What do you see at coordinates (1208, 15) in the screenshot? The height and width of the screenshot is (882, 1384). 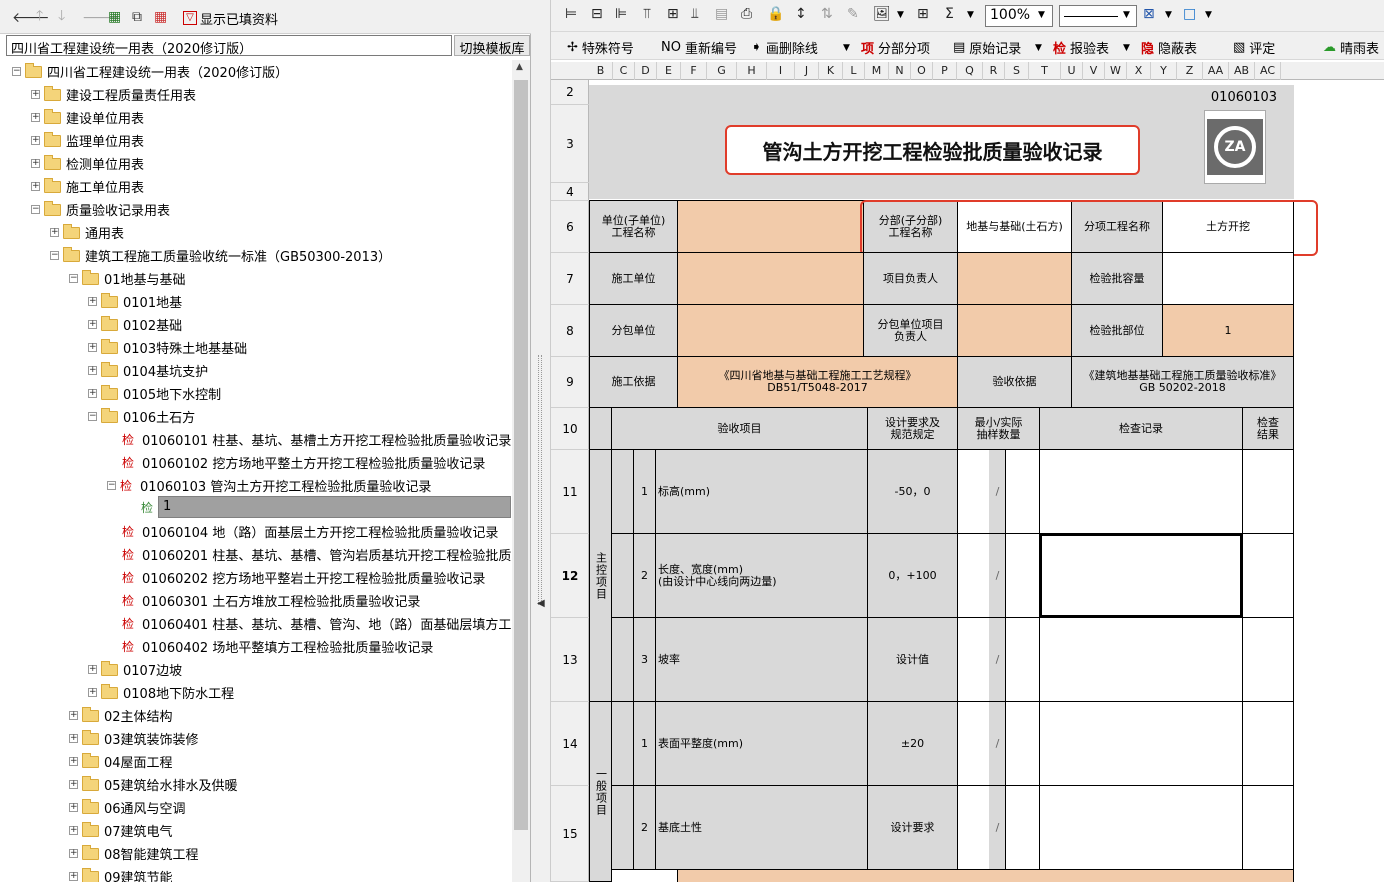 I see `fill-dropdown-icon: ▼` at bounding box center [1208, 15].